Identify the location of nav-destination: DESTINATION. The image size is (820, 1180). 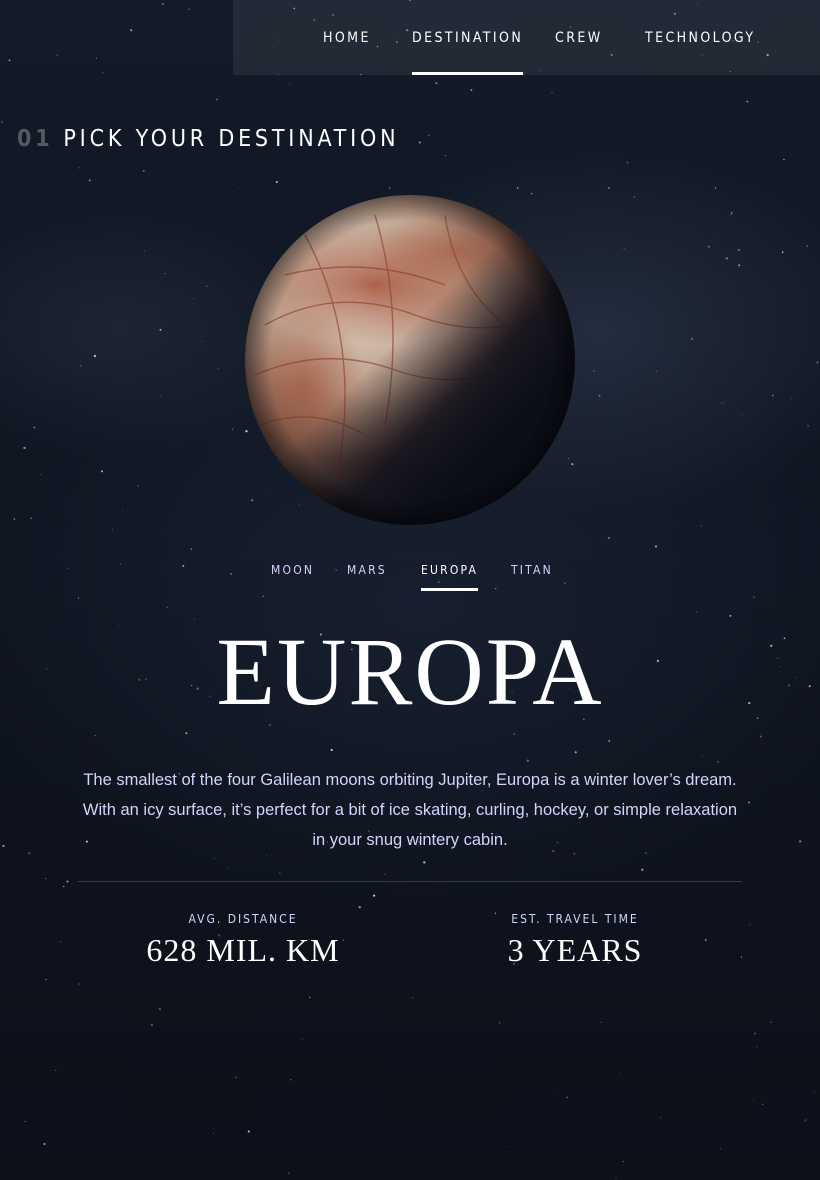
(468, 37).